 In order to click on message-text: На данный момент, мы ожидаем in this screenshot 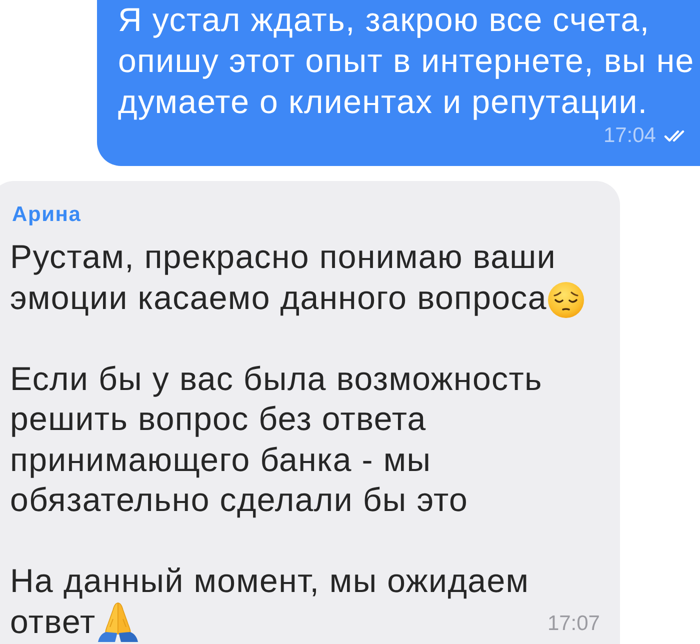, I will do `click(270, 581)`.